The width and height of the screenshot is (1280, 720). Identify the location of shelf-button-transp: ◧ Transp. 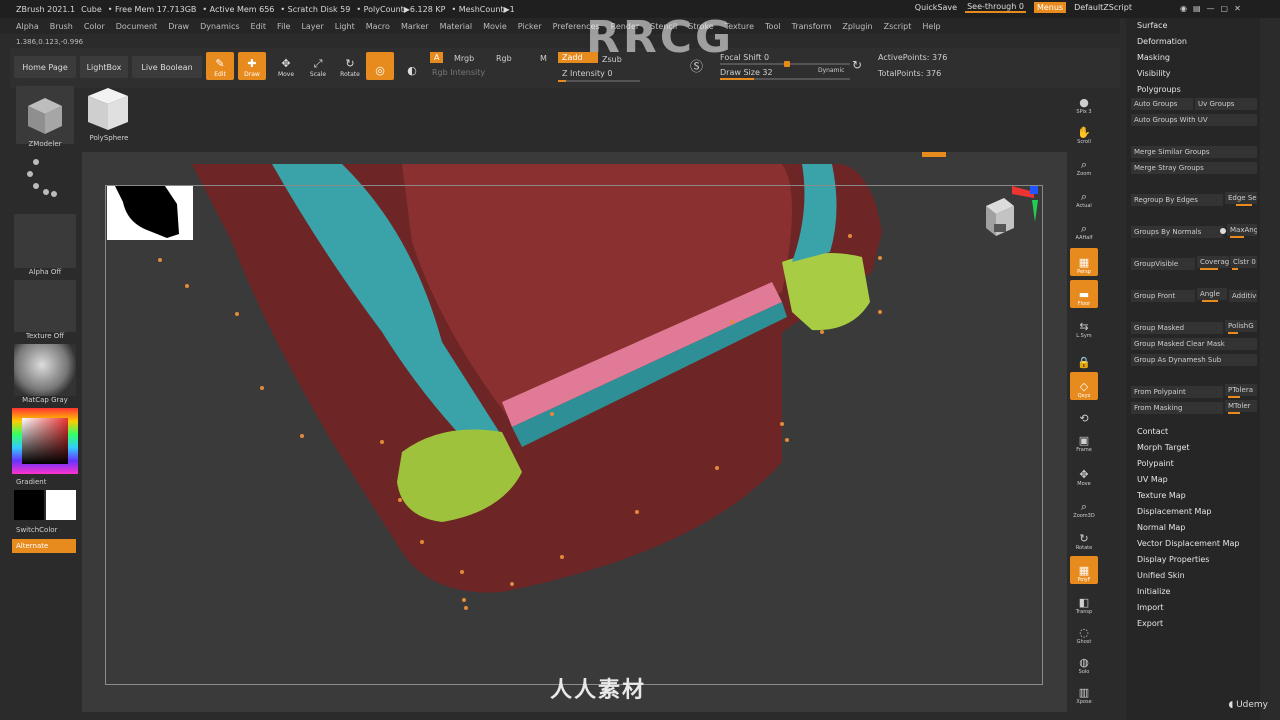
(1084, 602).